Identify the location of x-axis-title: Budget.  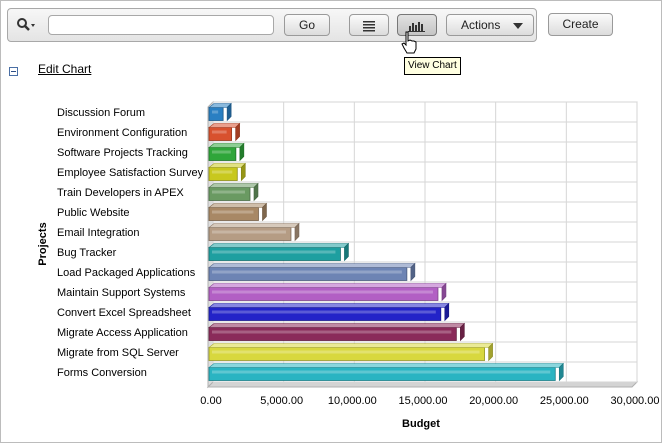
(421, 424).